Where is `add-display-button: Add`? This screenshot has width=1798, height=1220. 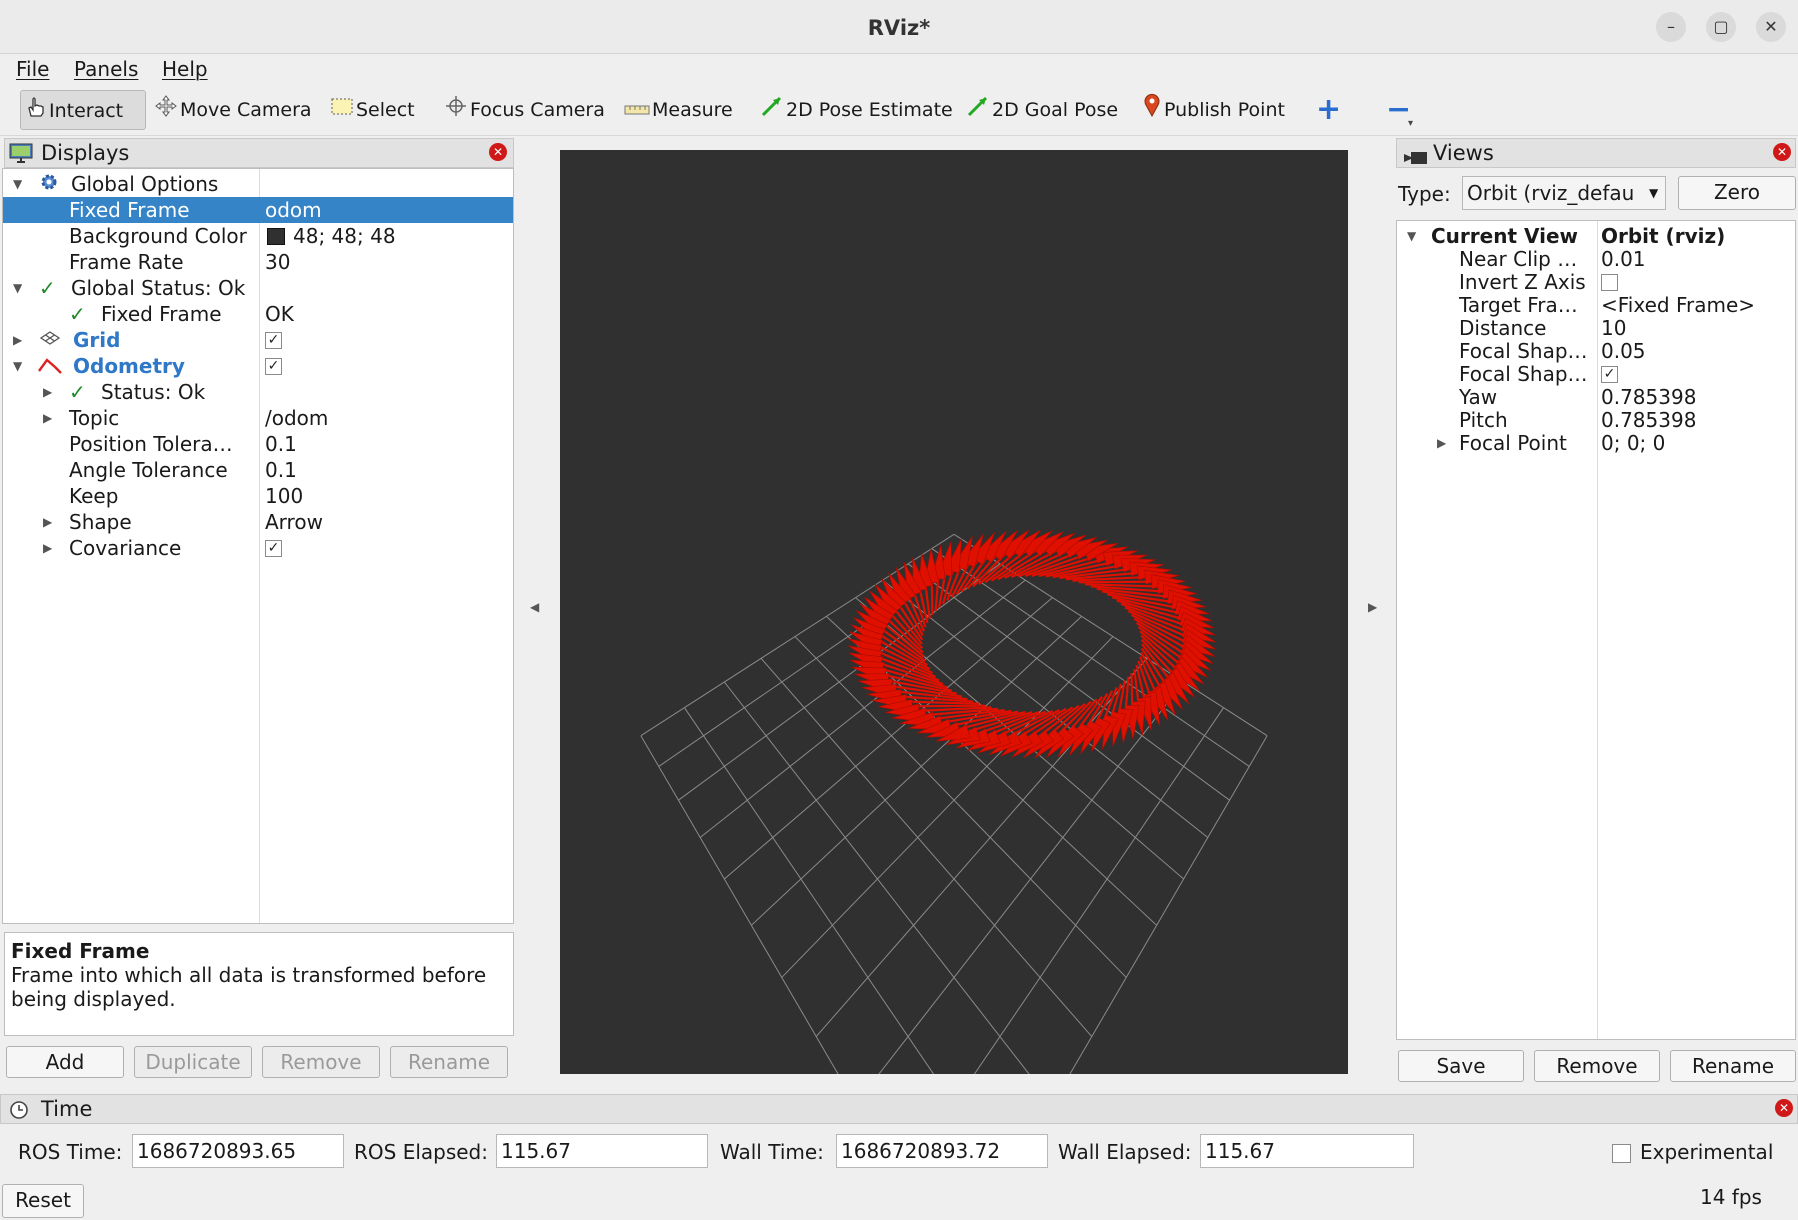 add-display-button: Add is located at coordinates (65, 1062).